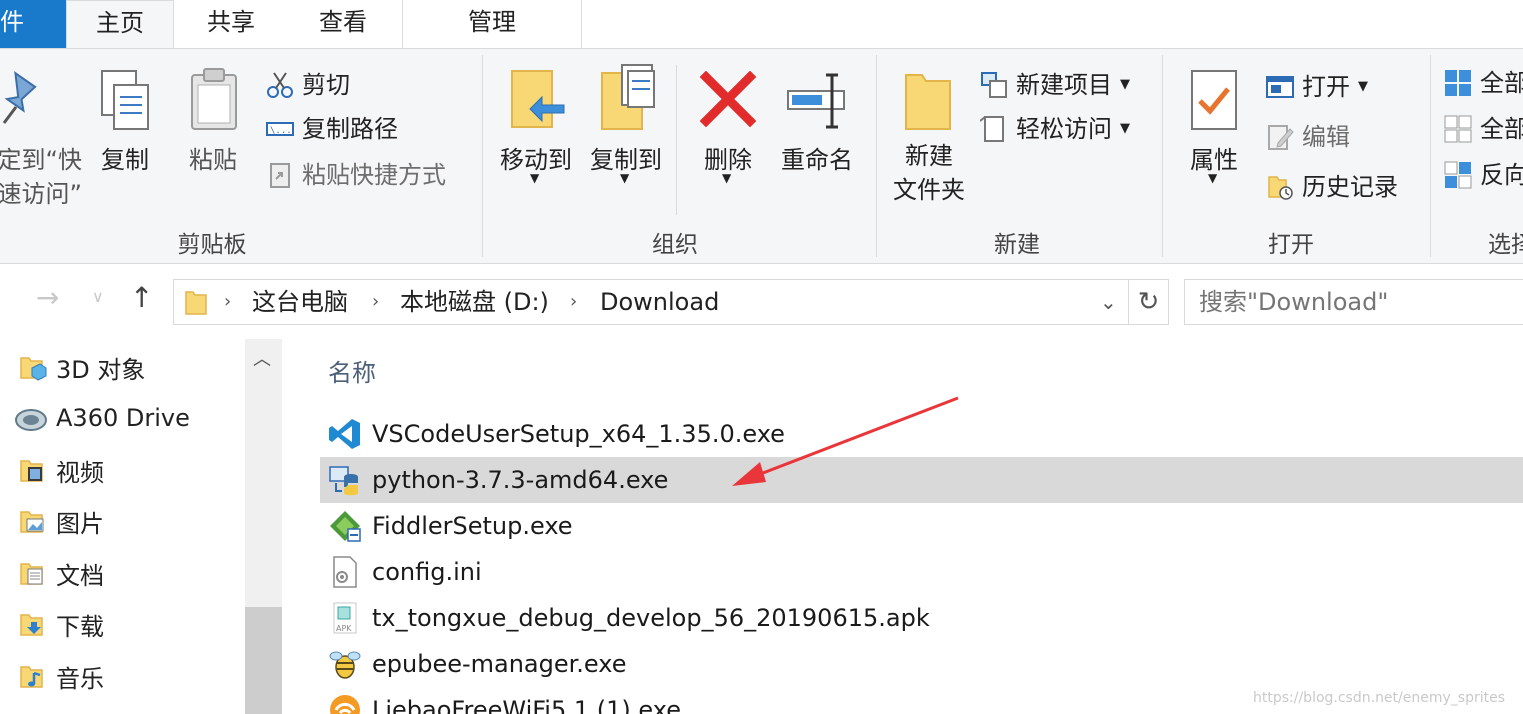  I want to click on nav-item-label: 3D 对象, so click(101, 369).